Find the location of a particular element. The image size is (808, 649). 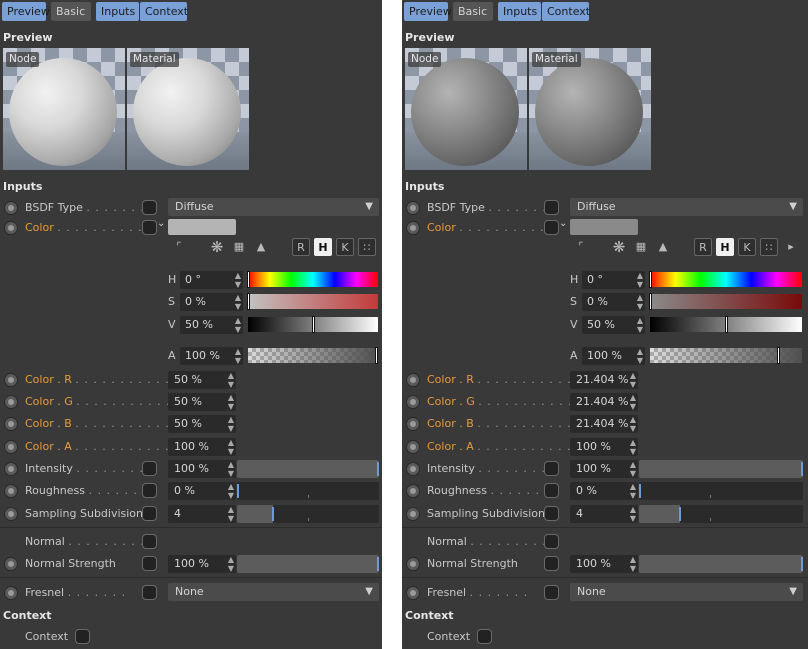

hue-gradient is located at coordinates (312, 279).